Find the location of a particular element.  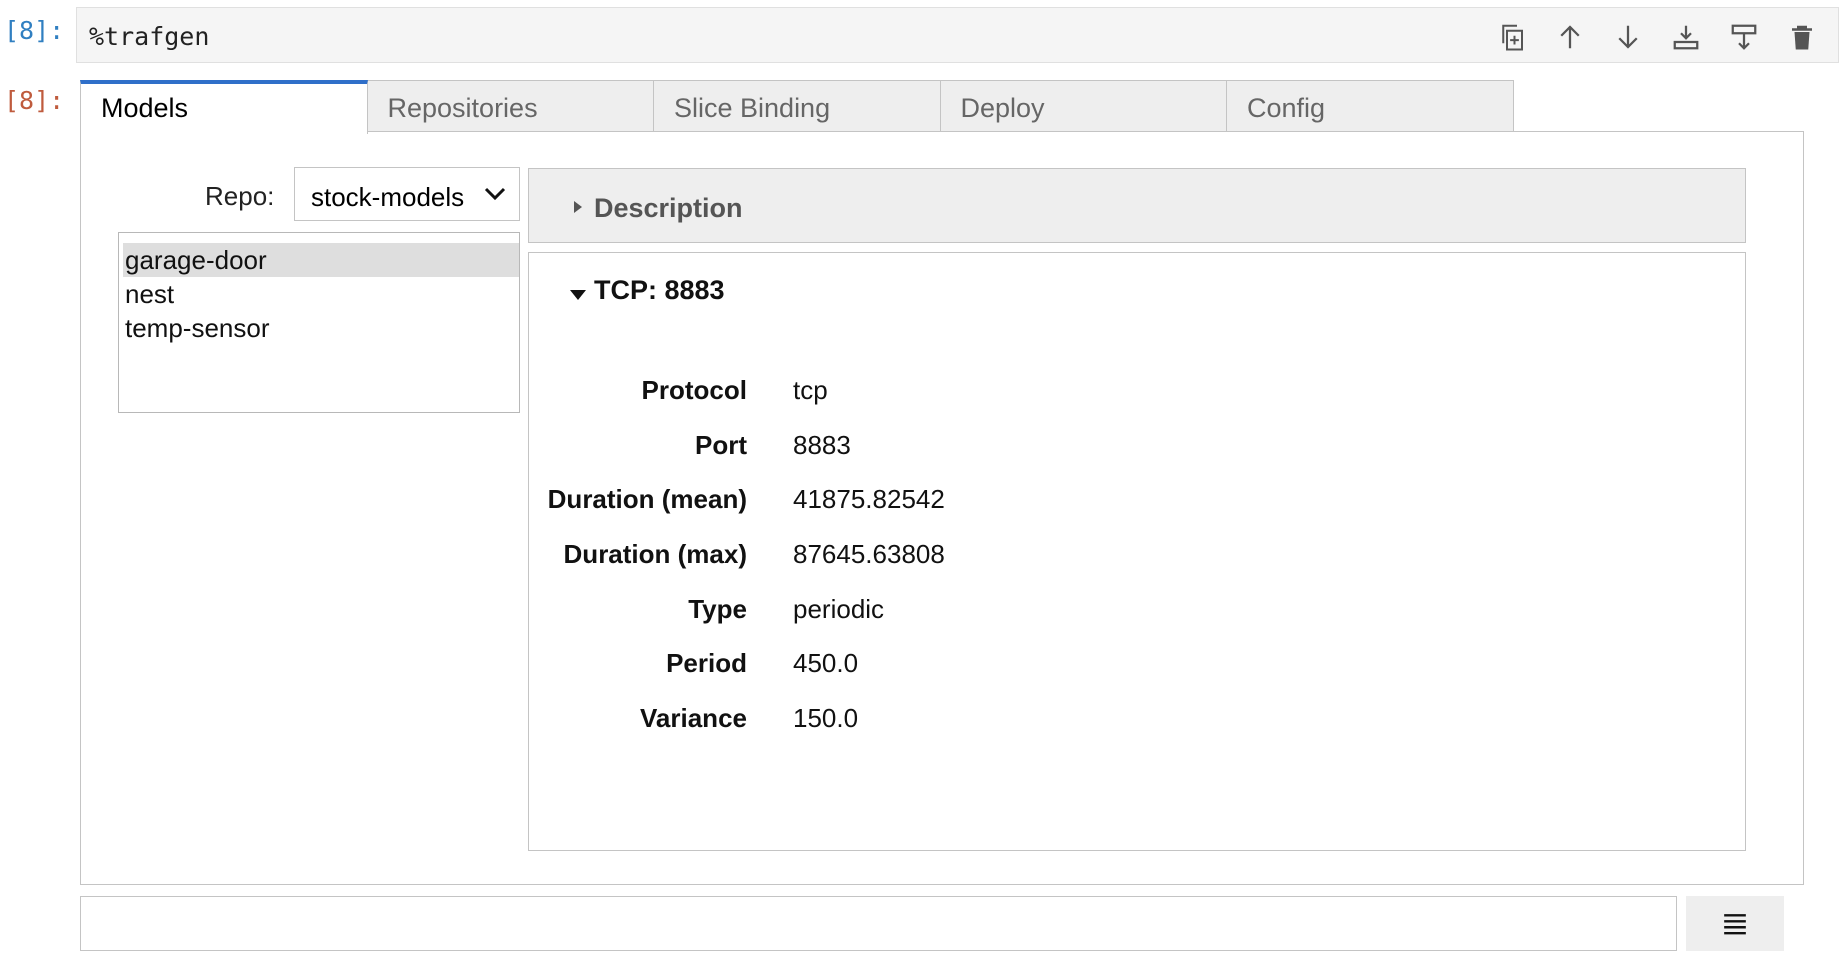

property-row: Variance 150.0 is located at coordinates (979, 723).